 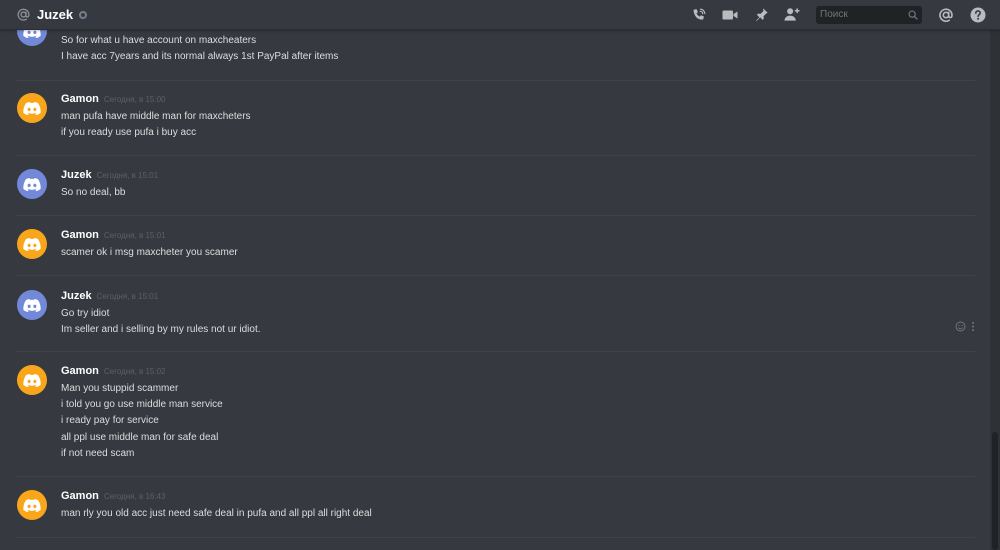 I want to click on add-reaction-icon, so click(x=960, y=326).